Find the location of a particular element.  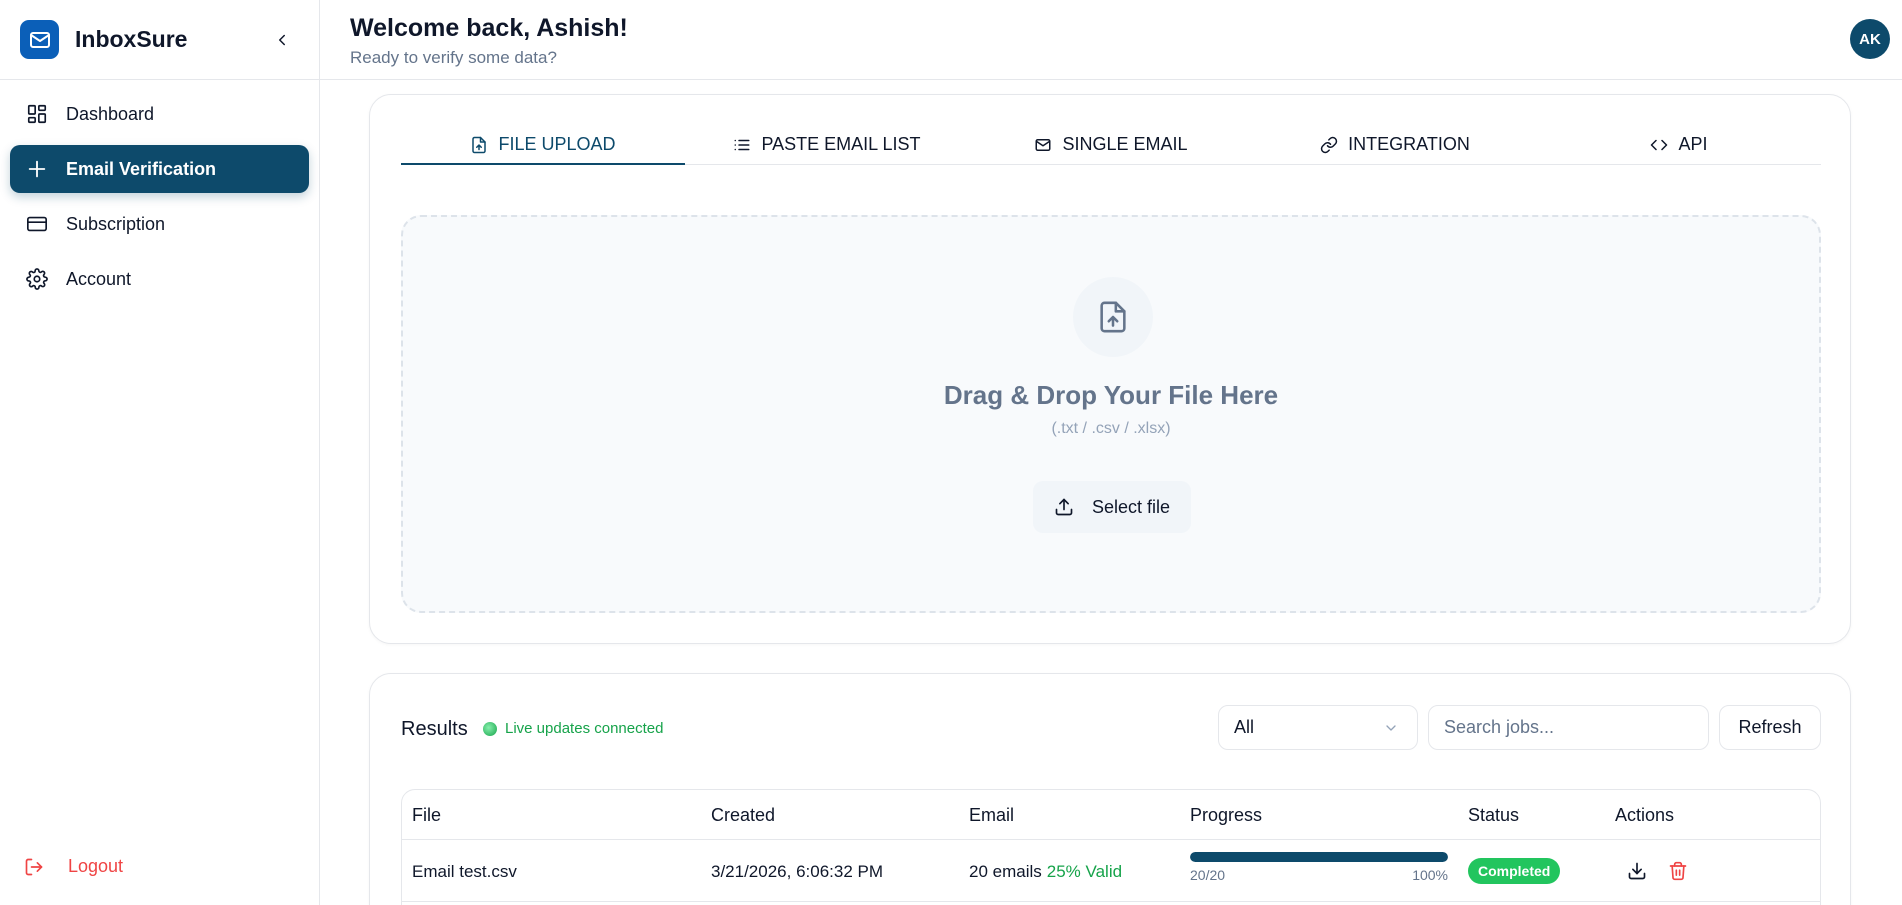

collapse-sidebar-button is located at coordinates (282, 40).